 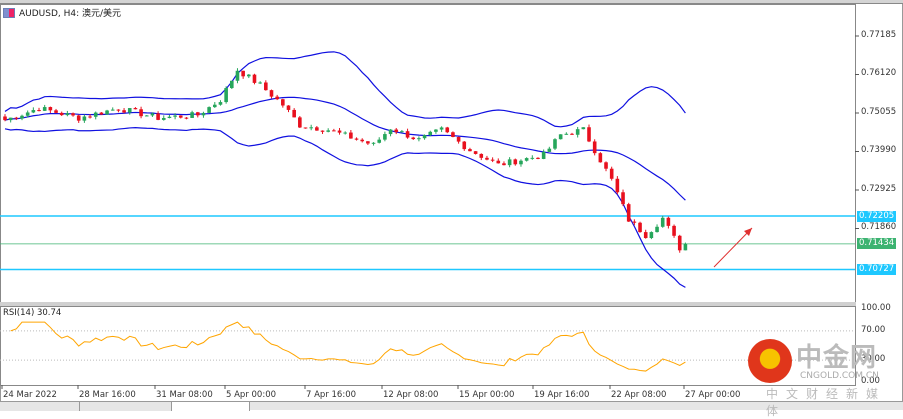 What do you see at coordinates (879, 188) in the screenshot?
I see `price-axis-label: 0.72925` at bounding box center [879, 188].